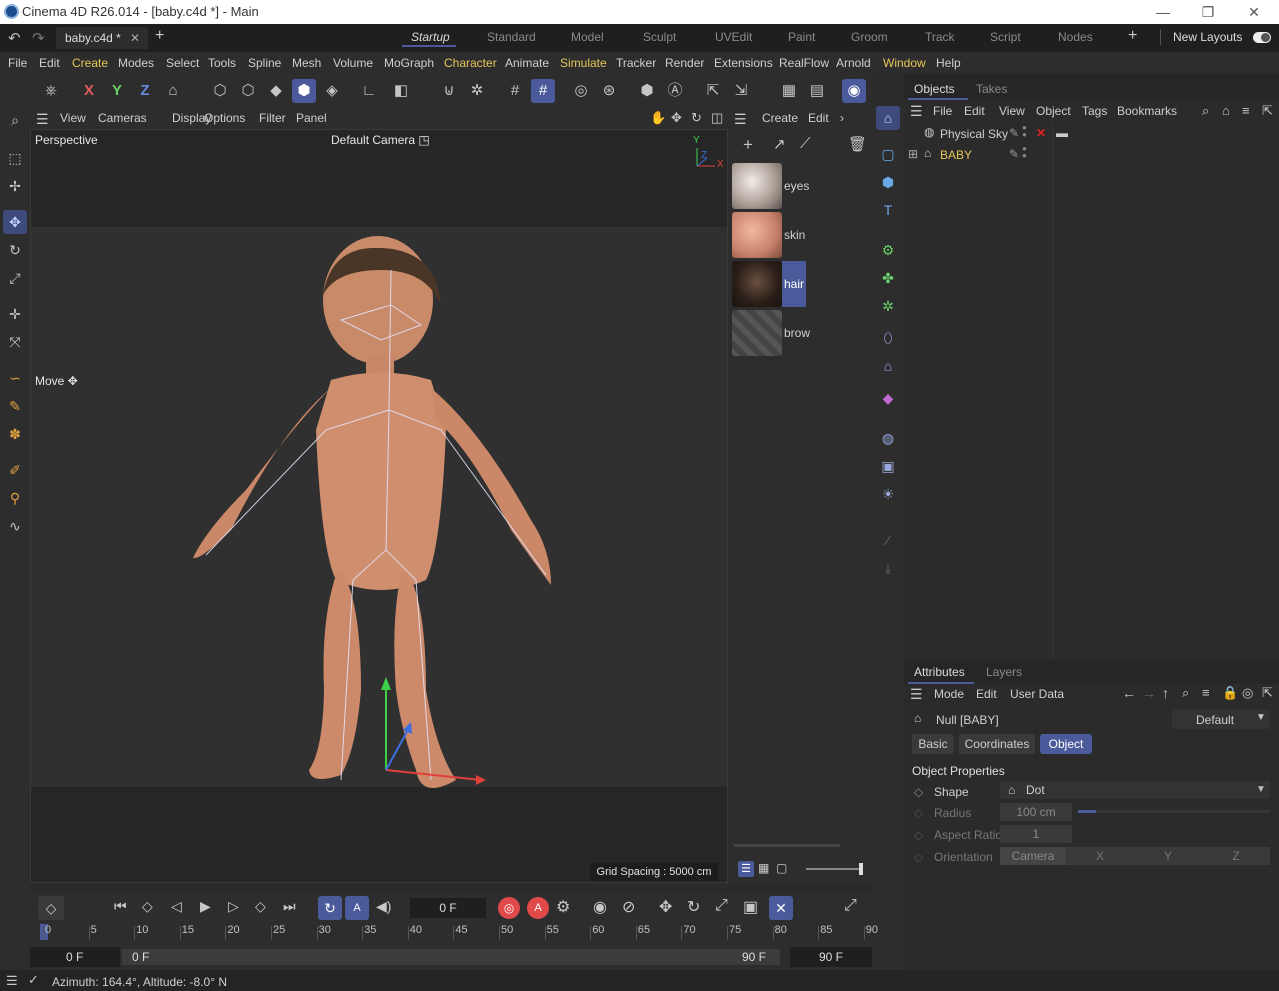 The image size is (1279, 991). Describe the element at coordinates (974, 111) in the screenshot. I see `objects-menu-edit: Edit` at that location.